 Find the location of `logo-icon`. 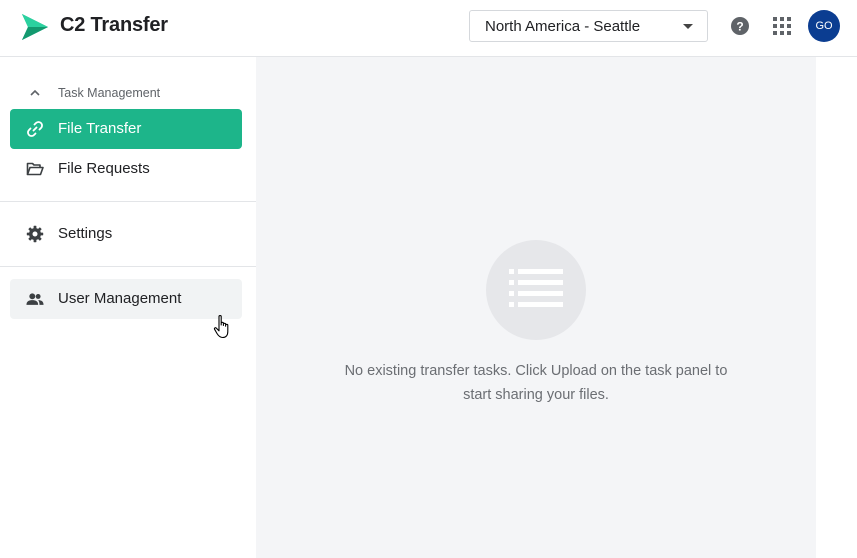

logo-icon is located at coordinates (35, 27).